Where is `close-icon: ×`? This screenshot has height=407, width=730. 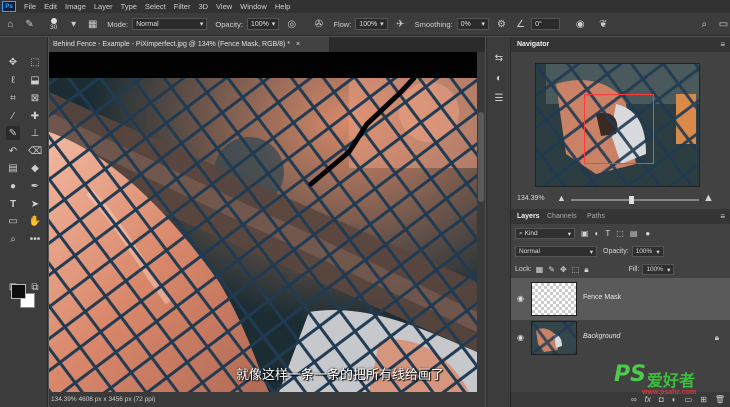 close-icon: × is located at coordinates (298, 44).